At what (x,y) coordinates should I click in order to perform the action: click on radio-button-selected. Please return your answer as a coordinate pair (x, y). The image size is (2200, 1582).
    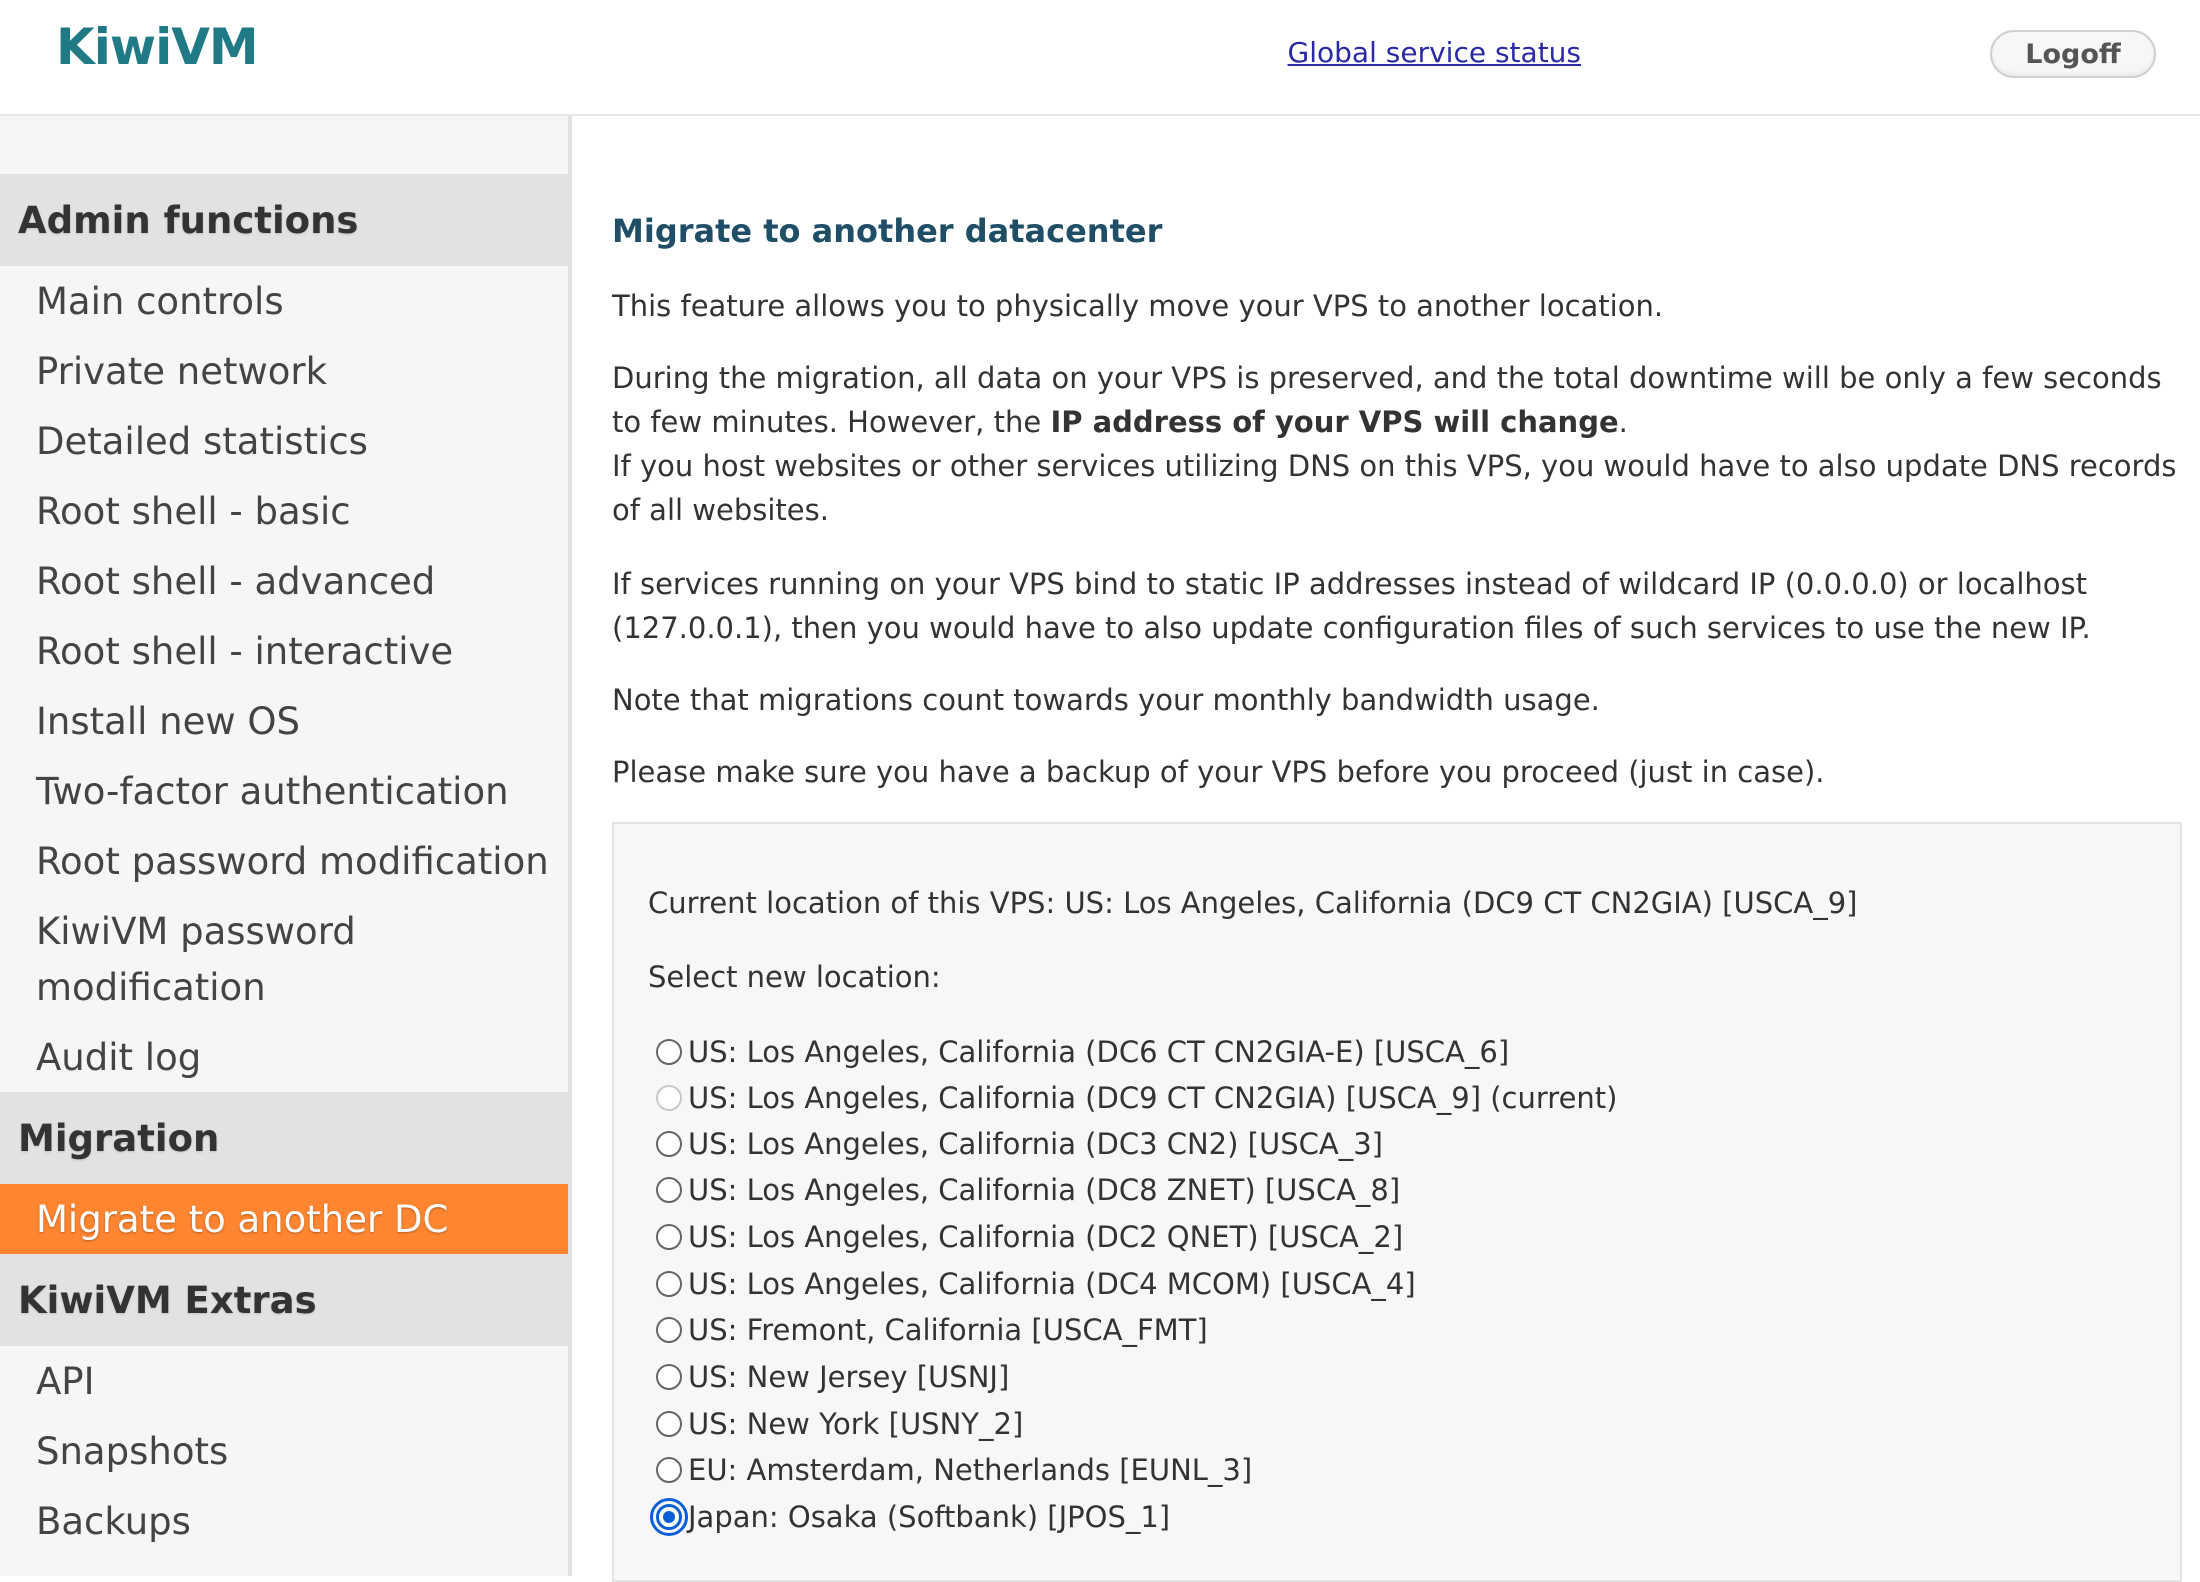
    Looking at the image, I should click on (669, 1517).